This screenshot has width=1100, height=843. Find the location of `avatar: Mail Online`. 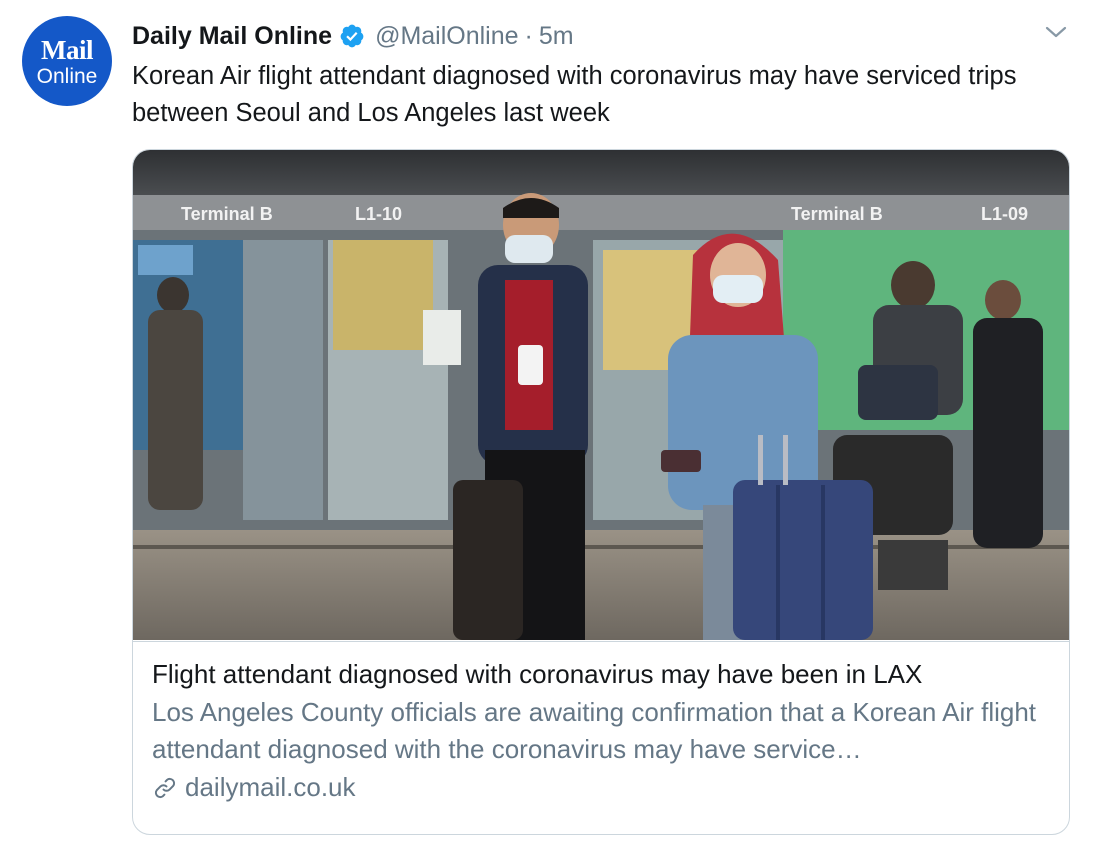

avatar: Mail Online is located at coordinates (67, 61).